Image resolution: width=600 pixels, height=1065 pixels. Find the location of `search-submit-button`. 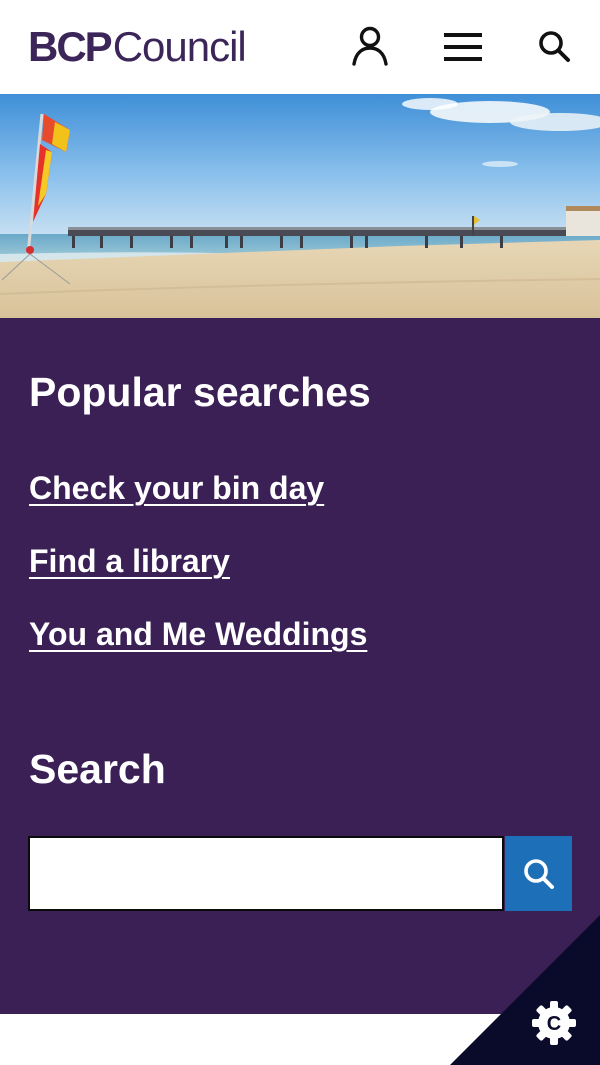

search-submit-button is located at coordinates (538, 873).